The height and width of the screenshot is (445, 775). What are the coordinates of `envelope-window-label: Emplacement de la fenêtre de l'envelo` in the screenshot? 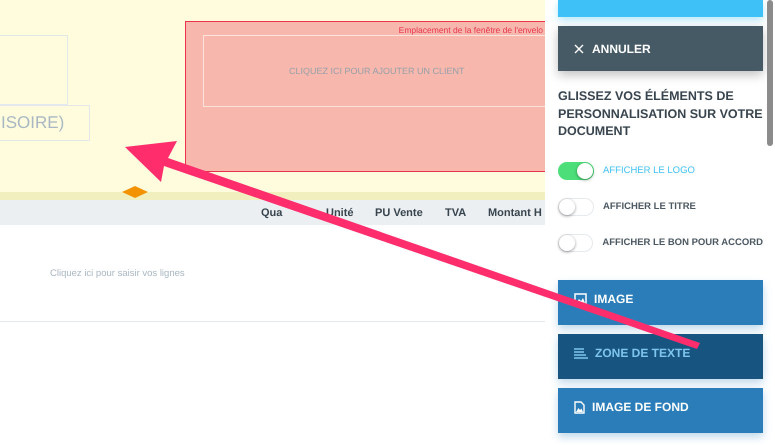 It's located at (470, 30).